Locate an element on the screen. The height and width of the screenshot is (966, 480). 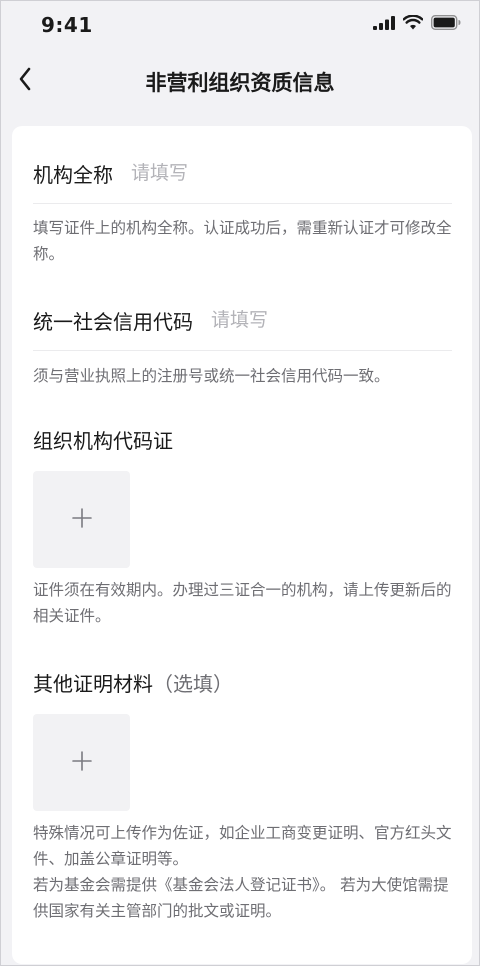
org-name-input is located at coordinates (291, 173).